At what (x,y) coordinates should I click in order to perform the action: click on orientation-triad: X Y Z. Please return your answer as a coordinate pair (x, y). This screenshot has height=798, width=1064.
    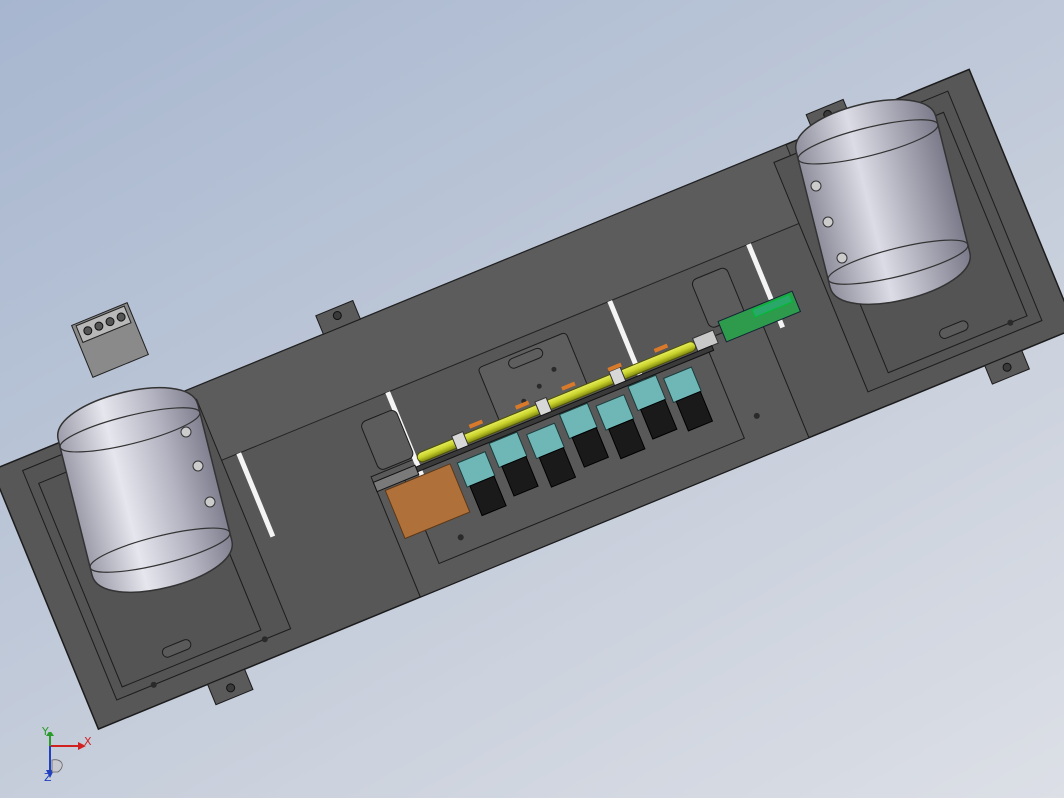
    Looking at the image, I should click on (70, 757).